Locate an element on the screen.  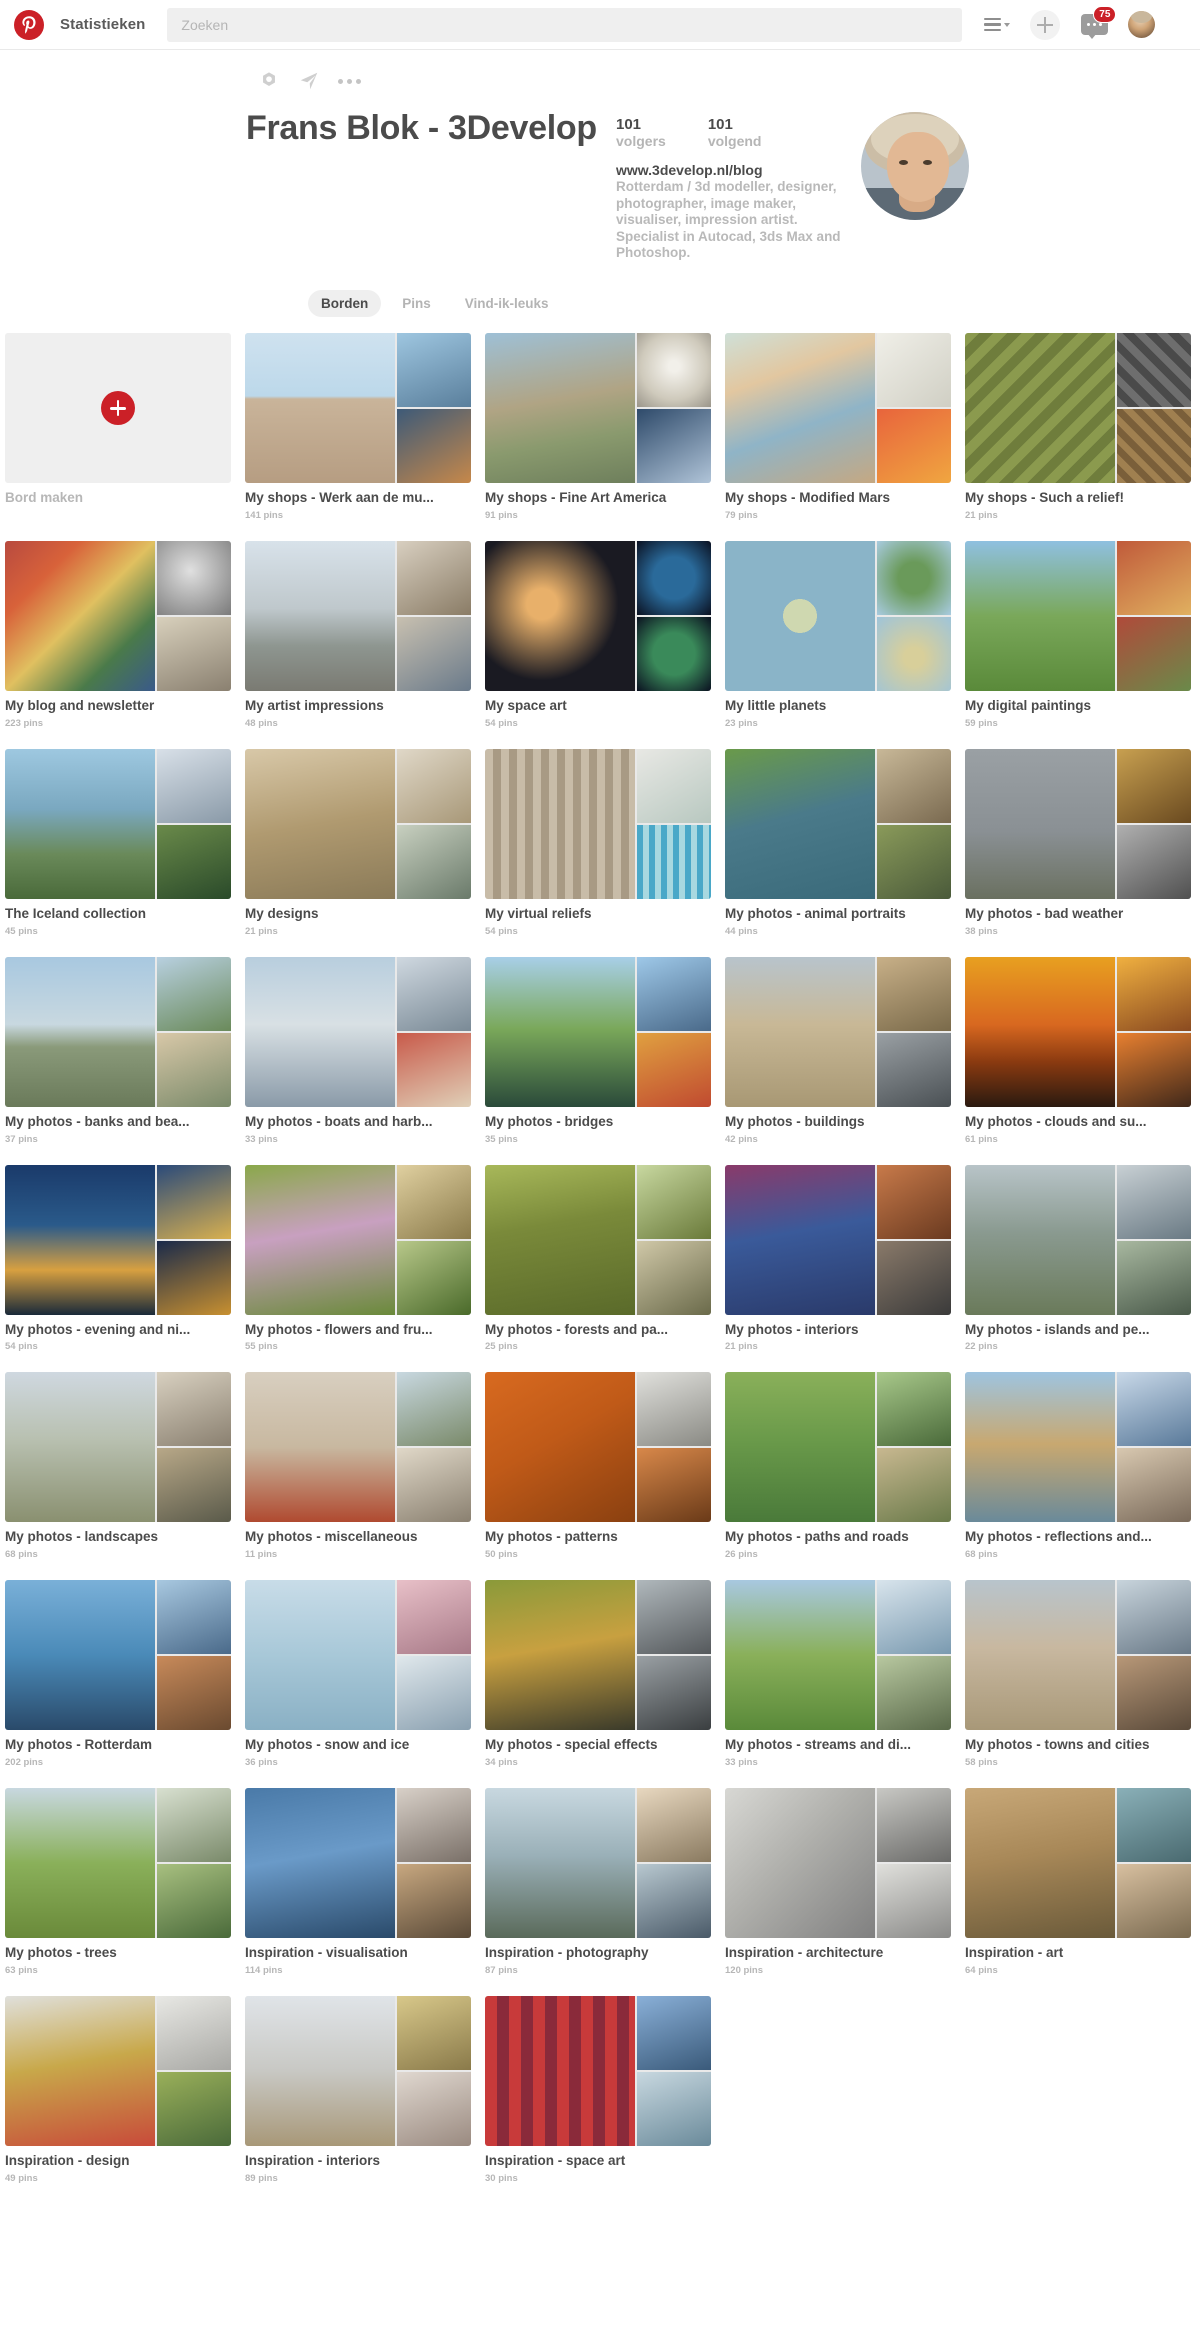
board-card: My blog and newsletter 223 pins is located at coordinates (118, 634).